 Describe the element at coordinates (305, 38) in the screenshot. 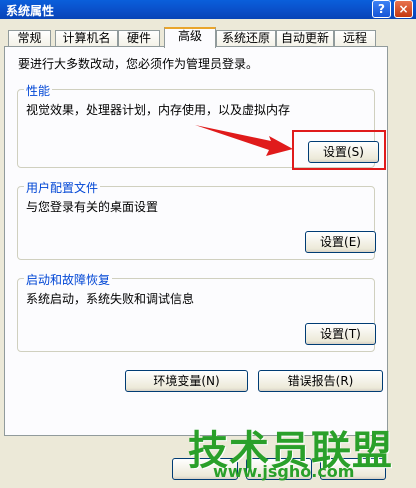

I see `tab-automatic-updates: 自动更新` at that location.